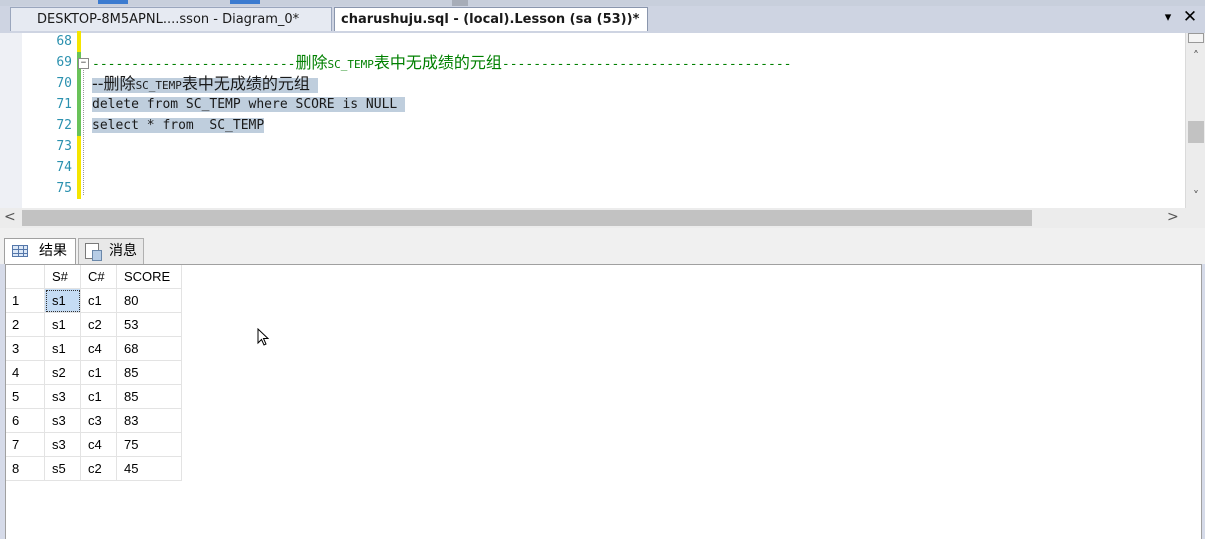 The width and height of the screenshot is (1205, 539). Describe the element at coordinates (53, 251) in the screenshot. I see `tab-results-label: 结果` at that location.